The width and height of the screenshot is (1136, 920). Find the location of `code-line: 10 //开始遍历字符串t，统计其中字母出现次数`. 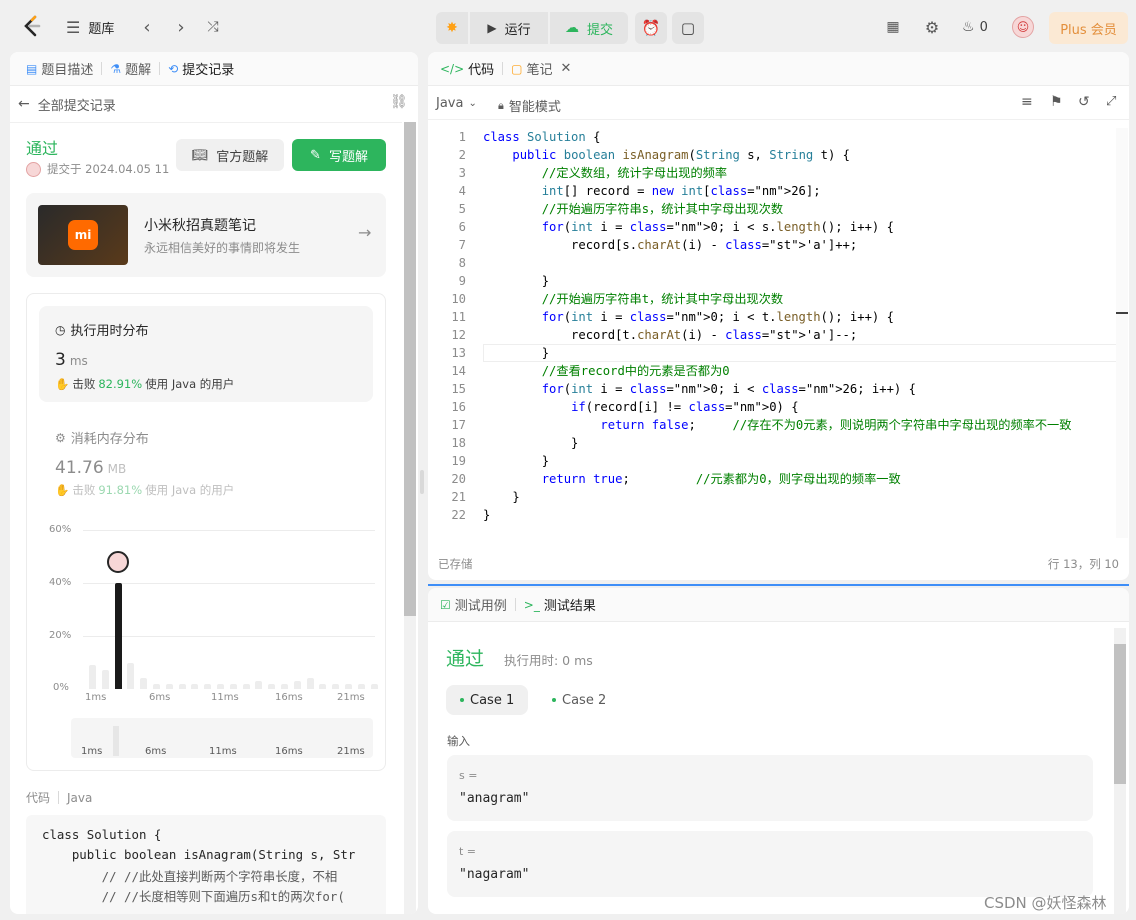

code-line: 10 //开始遍历字符串t，统计其中字母出现次数 is located at coordinates (772, 299).